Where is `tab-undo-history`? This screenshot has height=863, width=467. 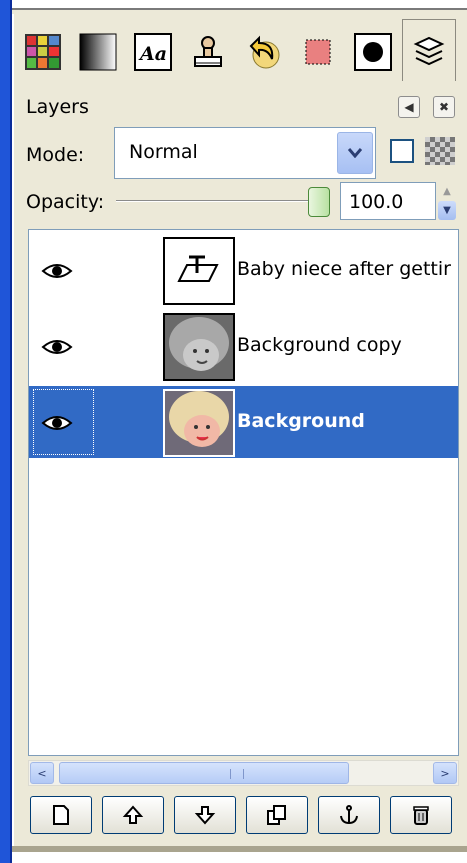
tab-undo-history is located at coordinates (263, 52).